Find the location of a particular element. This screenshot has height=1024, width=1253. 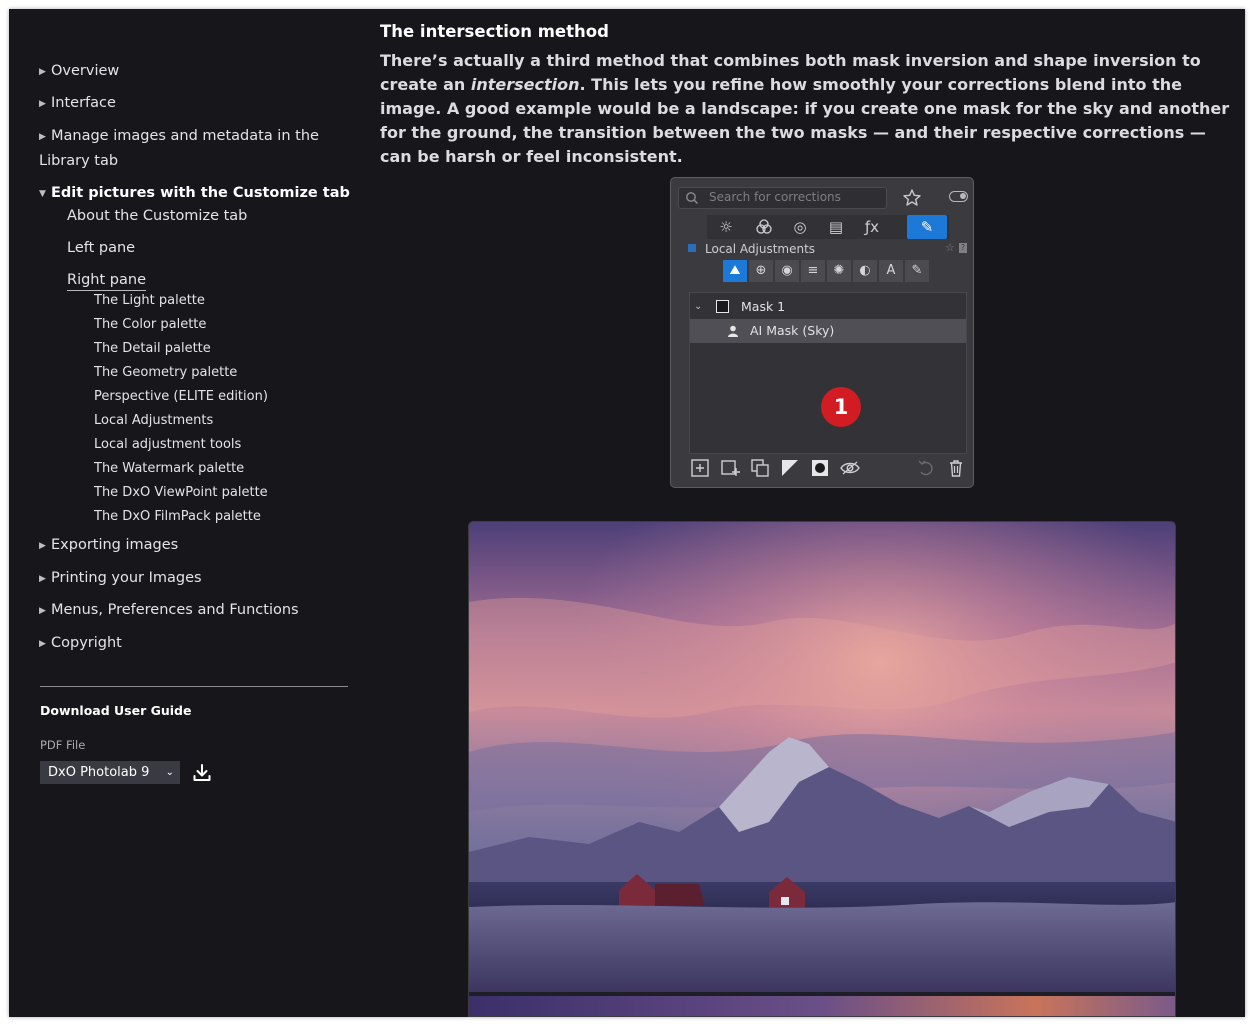

graduated-filter-tool-icon: ≡ is located at coordinates (813, 271).